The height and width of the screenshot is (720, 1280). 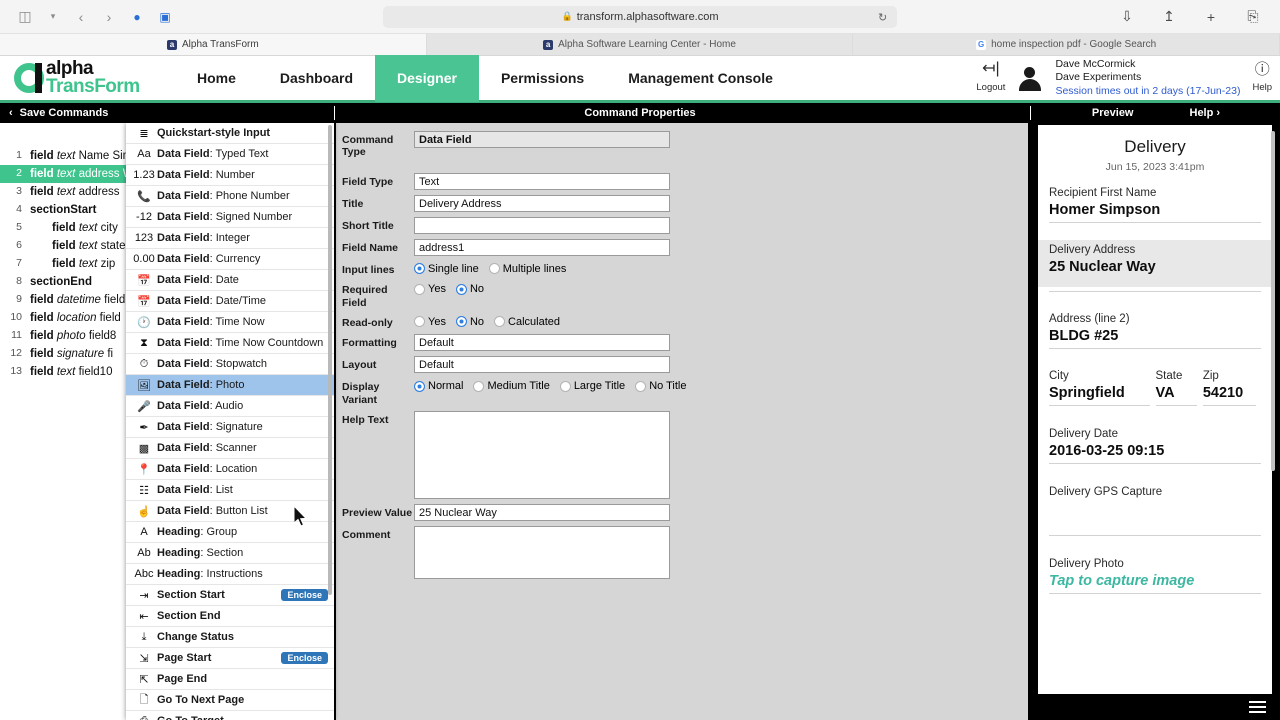 I want to click on avatar, so click(x=1030, y=78).